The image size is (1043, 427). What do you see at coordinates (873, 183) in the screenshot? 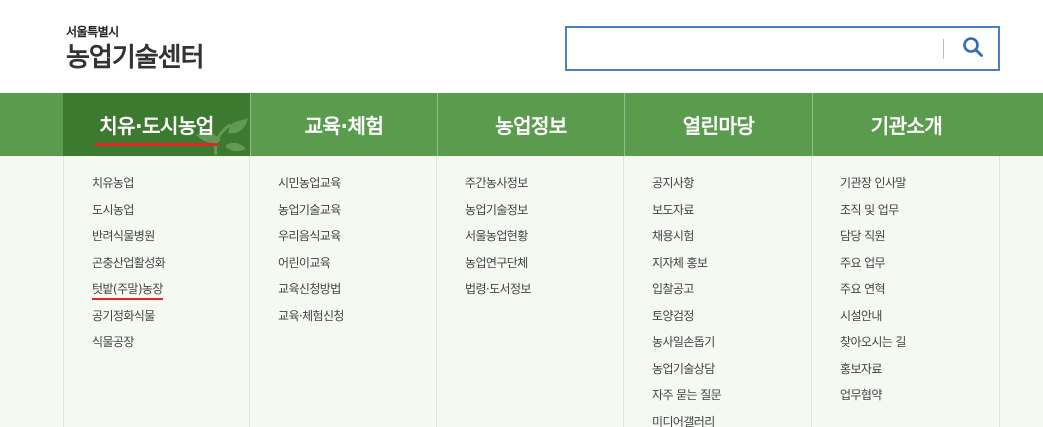
I see `submenu-link: 기관장 인사말` at bounding box center [873, 183].